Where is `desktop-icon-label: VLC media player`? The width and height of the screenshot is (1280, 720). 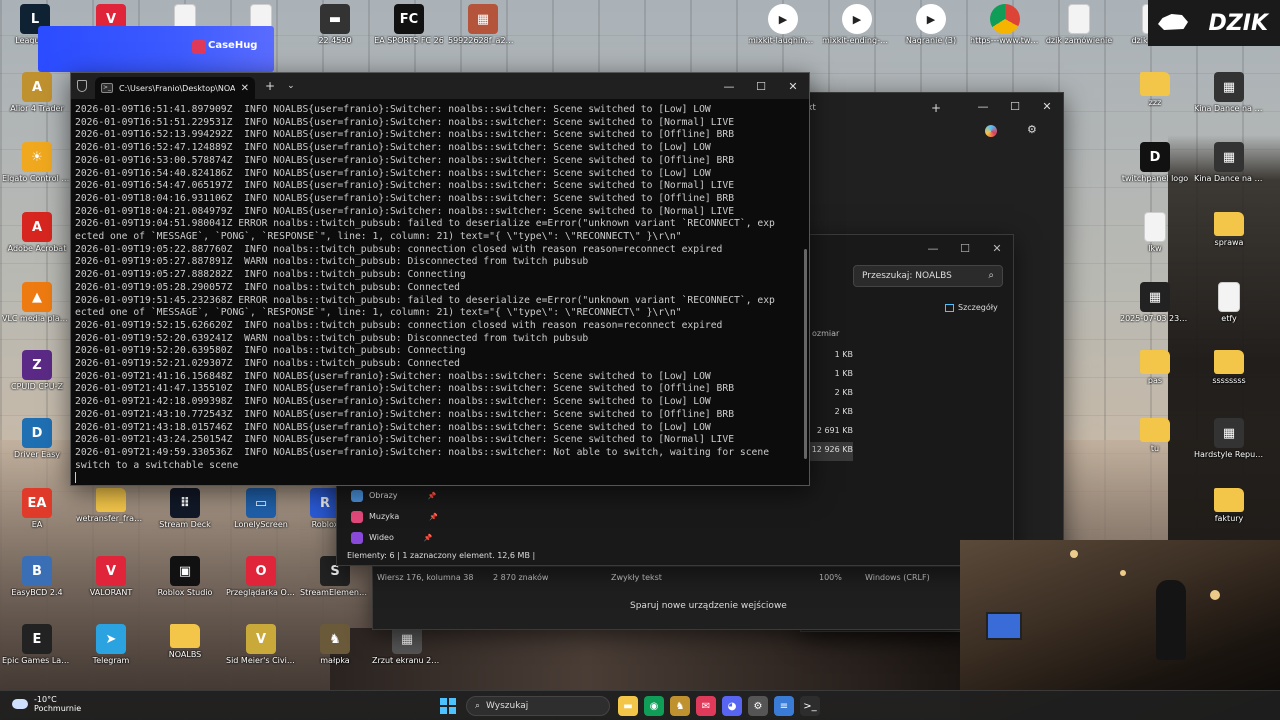 desktop-icon-label: VLC media player is located at coordinates (37, 318).